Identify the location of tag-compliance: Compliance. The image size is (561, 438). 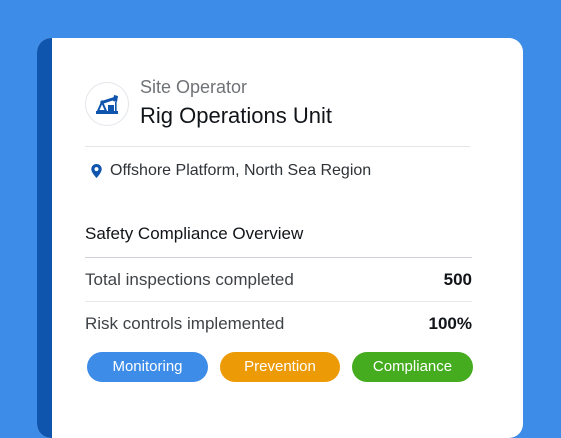
(412, 367).